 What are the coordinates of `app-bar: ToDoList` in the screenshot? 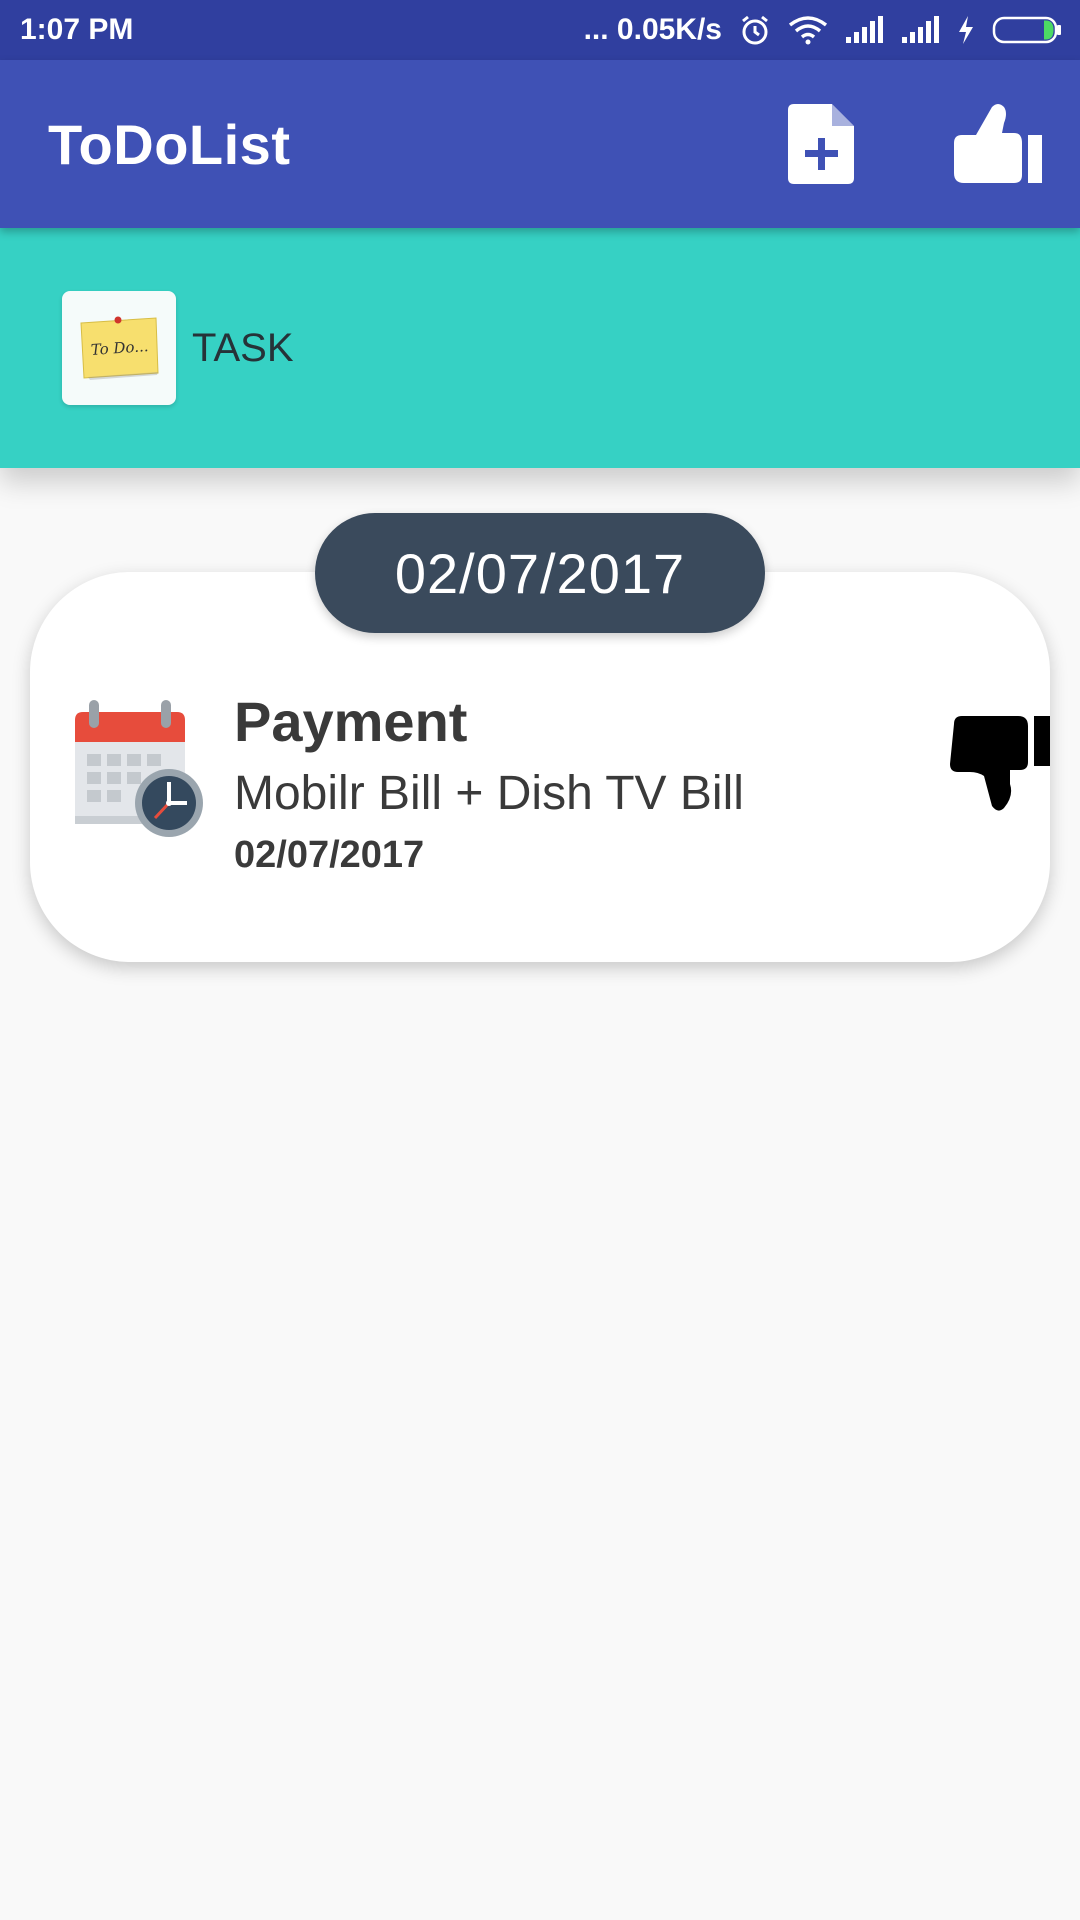 It's located at (540, 144).